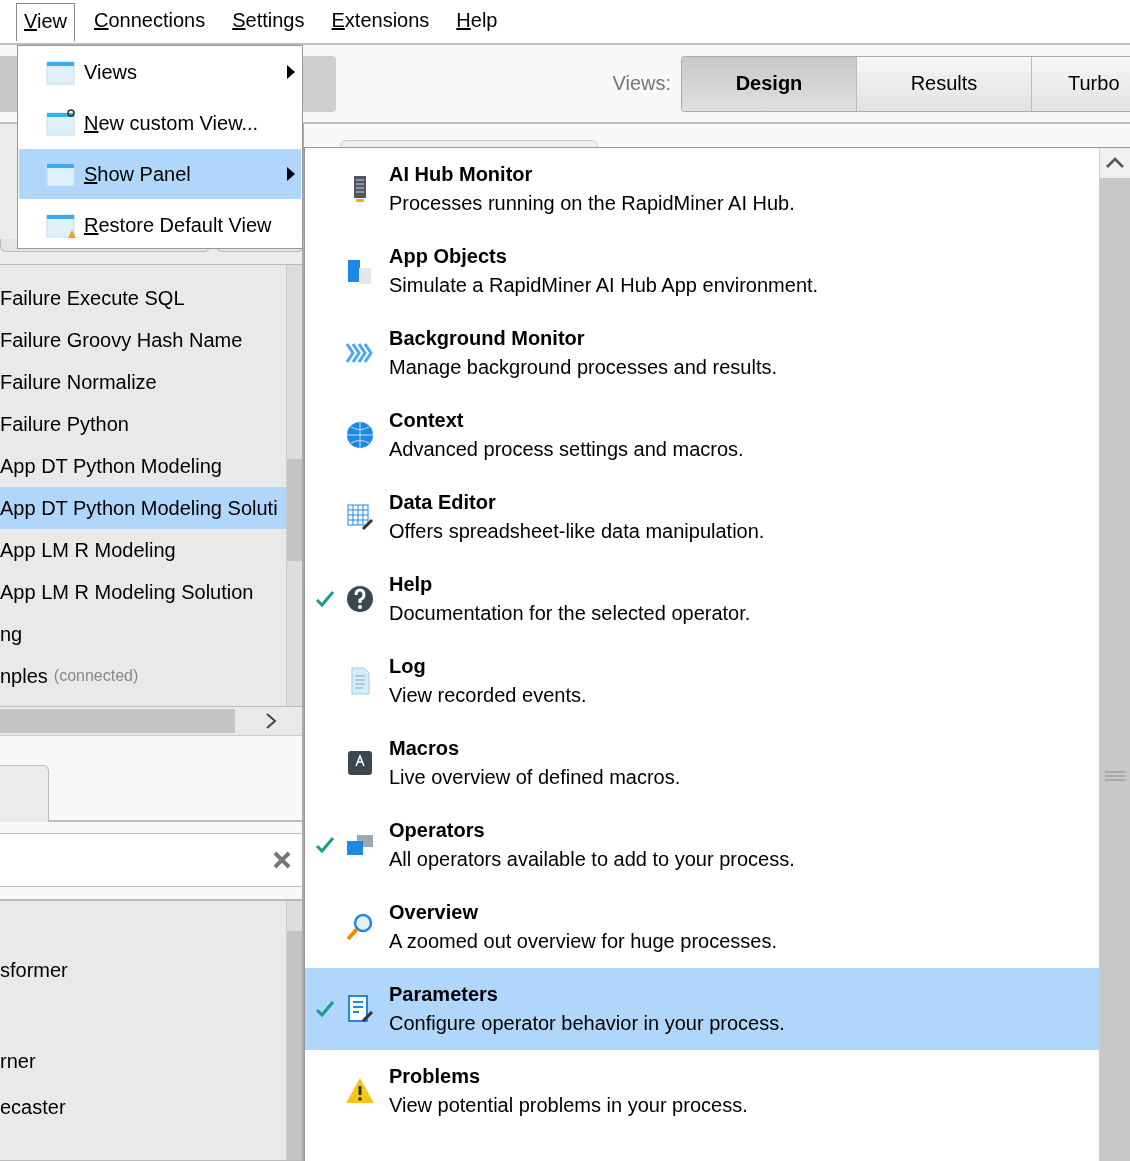  Describe the element at coordinates (143, 970) in the screenshot. I see `operator-item: sformer` at that location.